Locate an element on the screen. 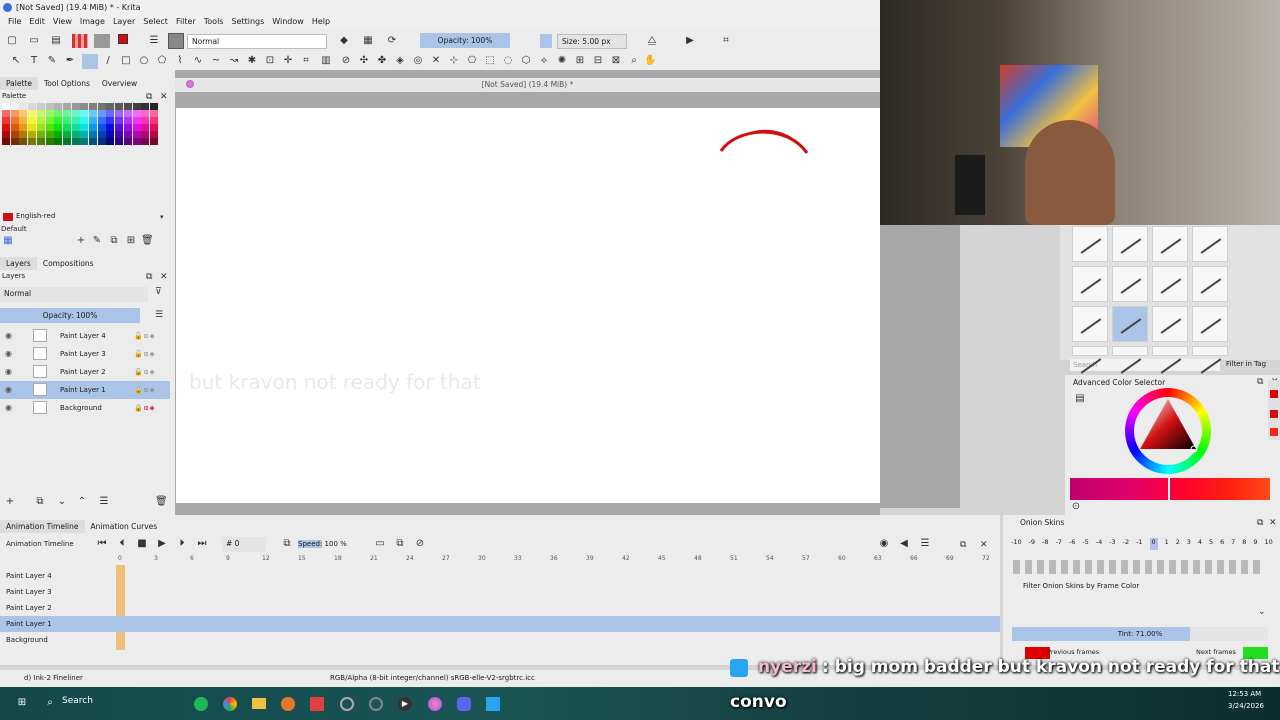 The image size is (1280, 720). hue-ring is located at coordinates (1168, 431).